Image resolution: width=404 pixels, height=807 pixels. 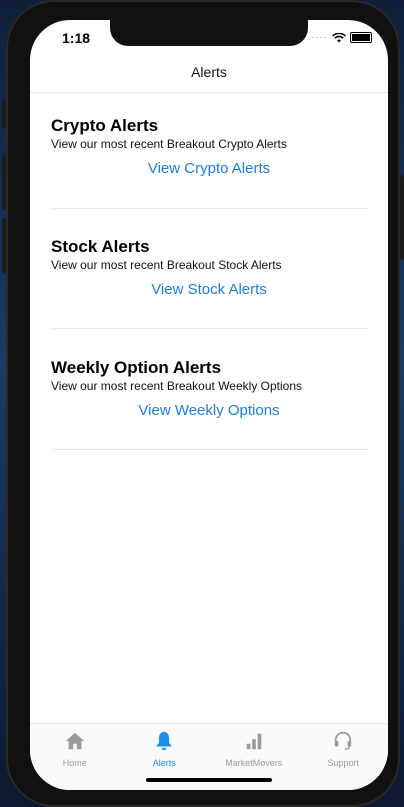 I want to click on section-title: Stock Alerts, so click(x=100, y=246).